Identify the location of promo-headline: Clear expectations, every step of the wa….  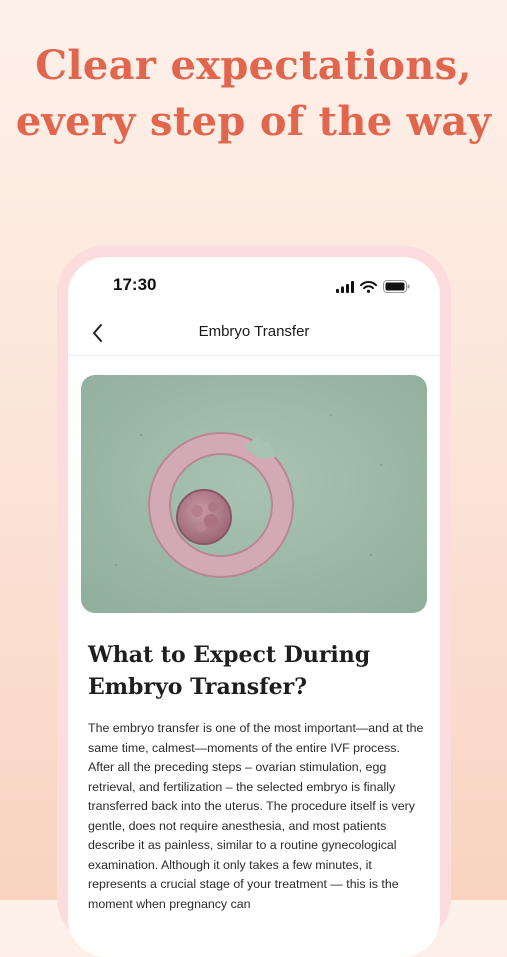
(253, 93).